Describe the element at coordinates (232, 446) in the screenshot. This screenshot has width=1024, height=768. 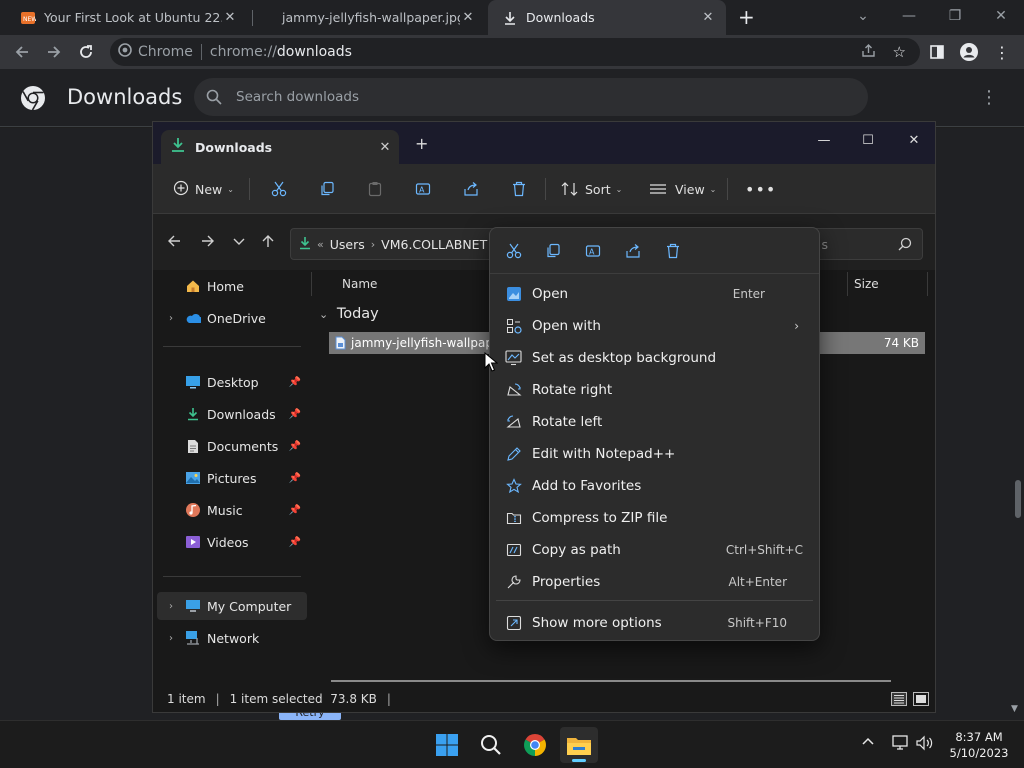
I see `nav-item-documents: Documents 📌` at that location.